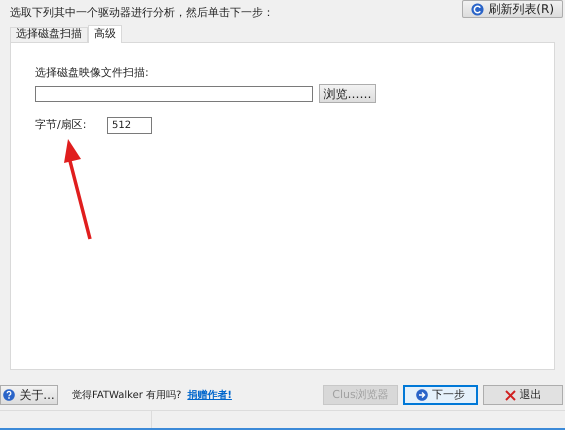 The width and height of the screenshot is (565, 430). Describe the element at coordinates (510, 395) in the screenshot. I see `close-icon` at that location.